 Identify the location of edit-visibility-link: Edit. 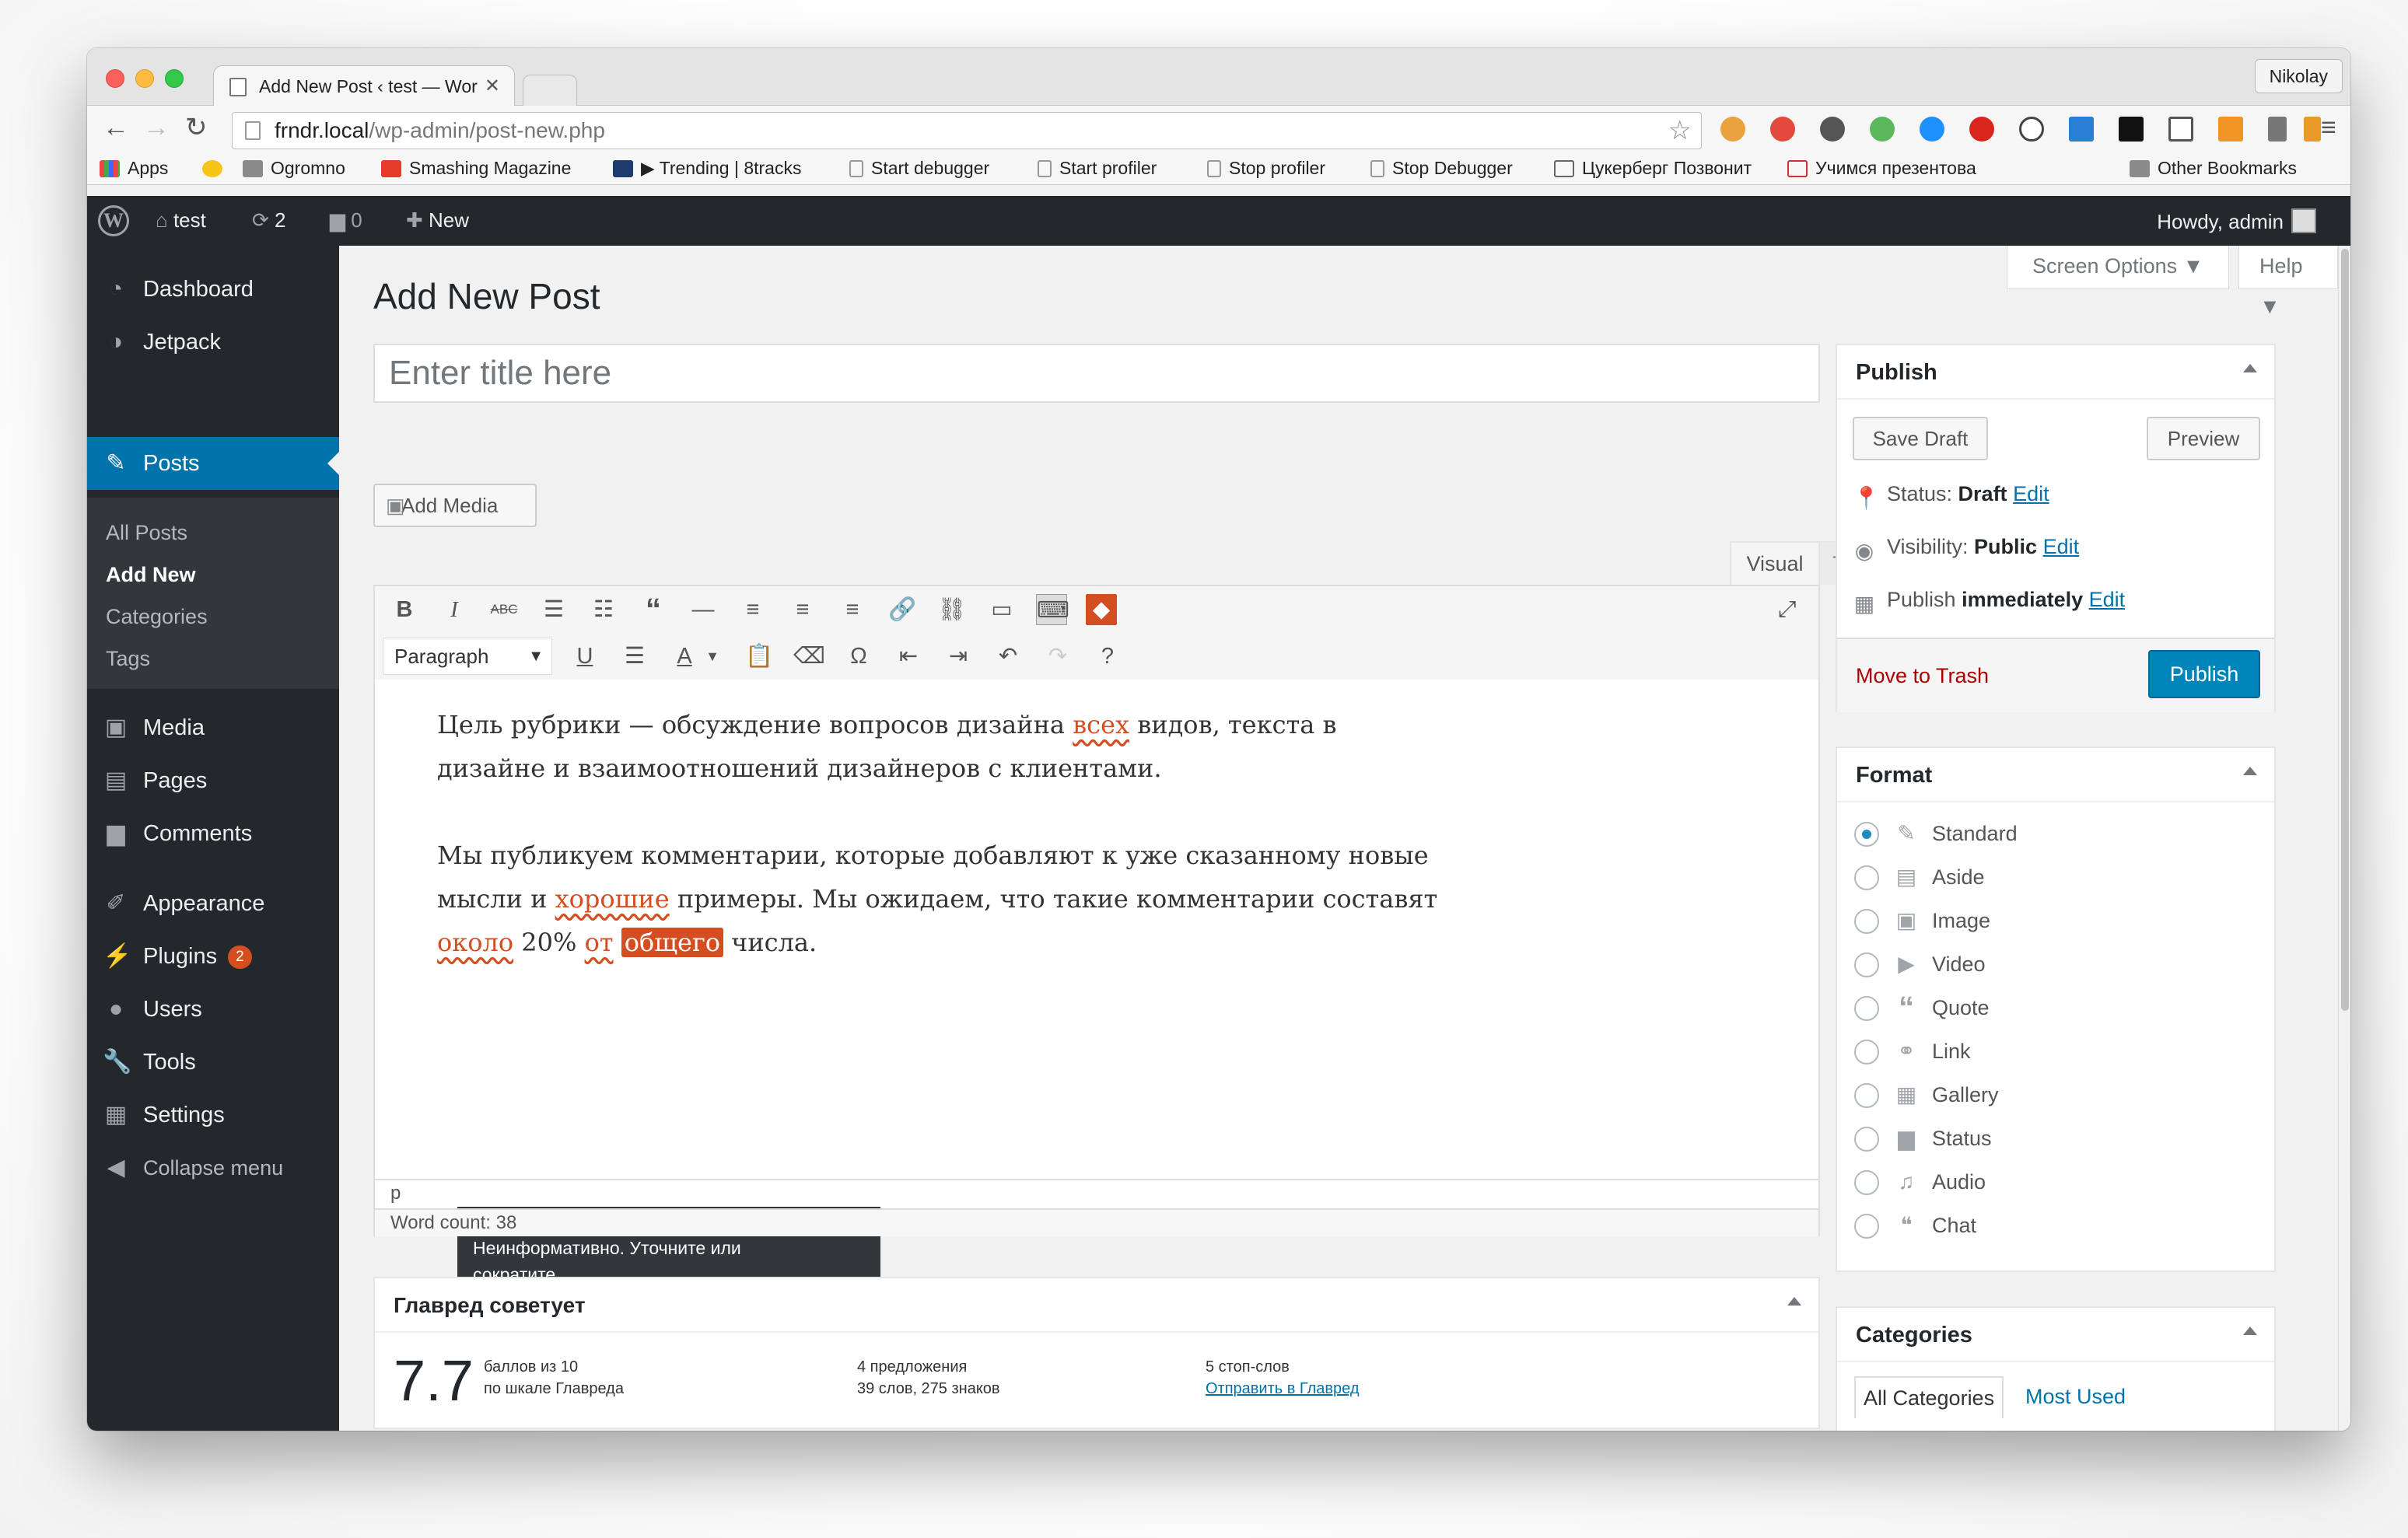
(2061, 546).